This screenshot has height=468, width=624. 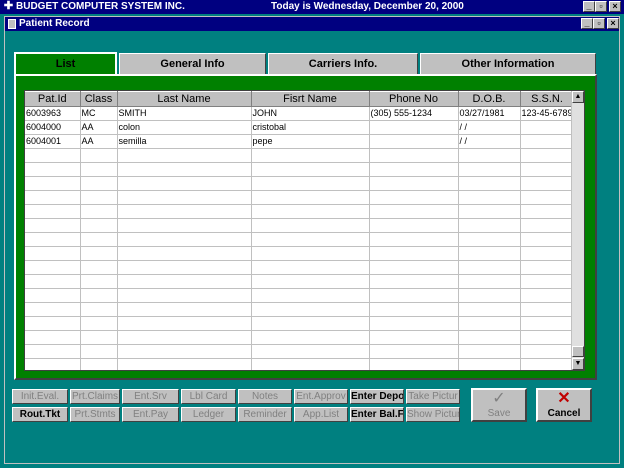 What do you see at coordinates (310, 99) in the screenshot?
I see `col-header-firstname: Fisrt Name` at bounding box center [310, 99].